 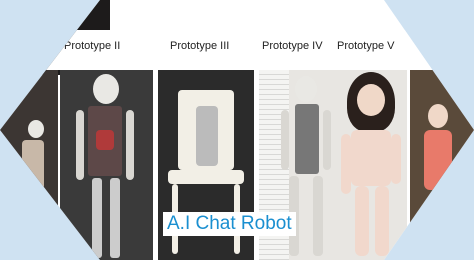 I want to click on label-prototype-2: Prototype II, so click(x=92, y=46).